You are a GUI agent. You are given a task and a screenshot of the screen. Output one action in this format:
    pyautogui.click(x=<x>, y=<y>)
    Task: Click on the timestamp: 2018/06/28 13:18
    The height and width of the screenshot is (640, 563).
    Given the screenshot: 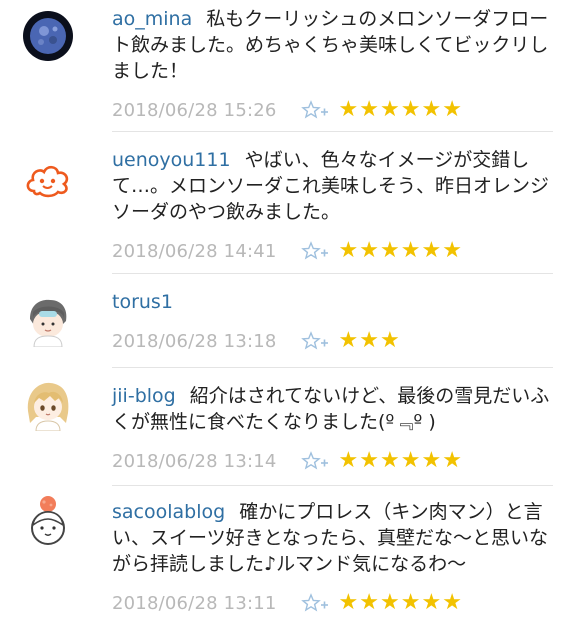 What is the action you would take?
    pyautogui.click(x=194, y=341)
    